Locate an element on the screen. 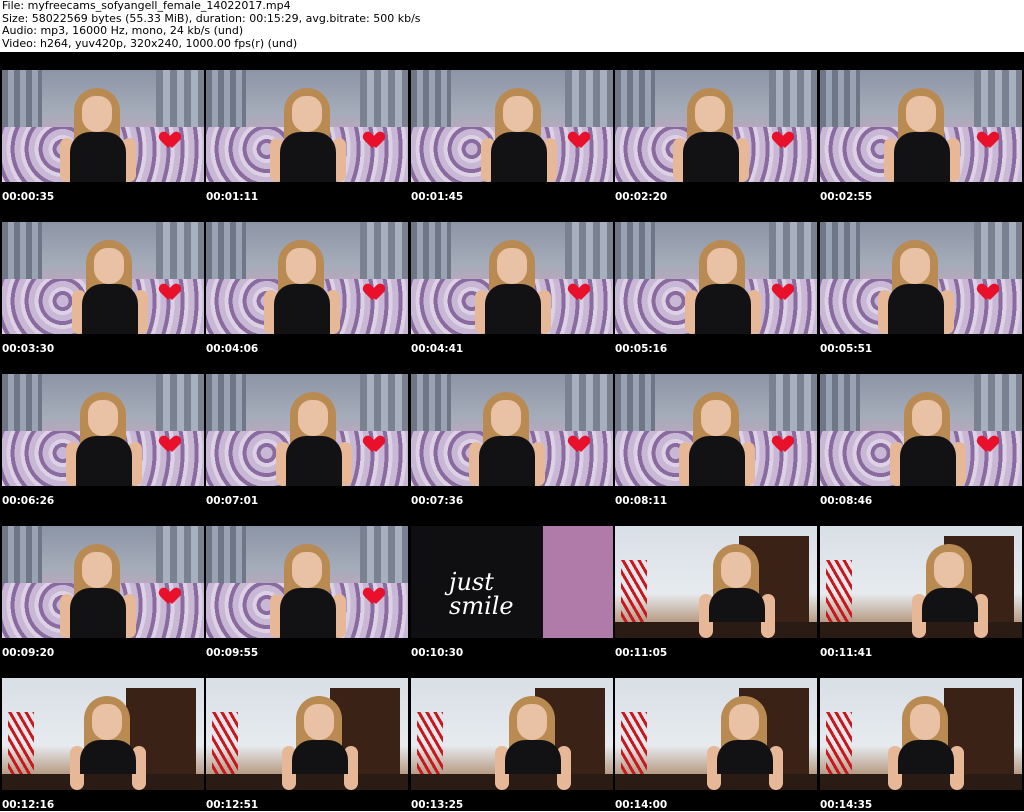 Image resolution: width=1024 pixels, height=812 pixels. background is located at coordinates (578, 582).